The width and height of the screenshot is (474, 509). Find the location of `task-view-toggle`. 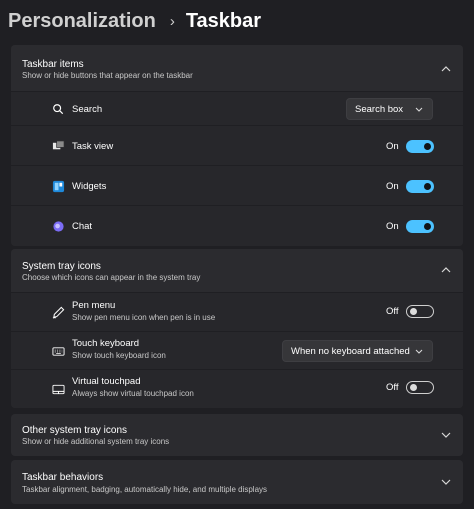

task-view-toggle is located at coordinates (420, 146).